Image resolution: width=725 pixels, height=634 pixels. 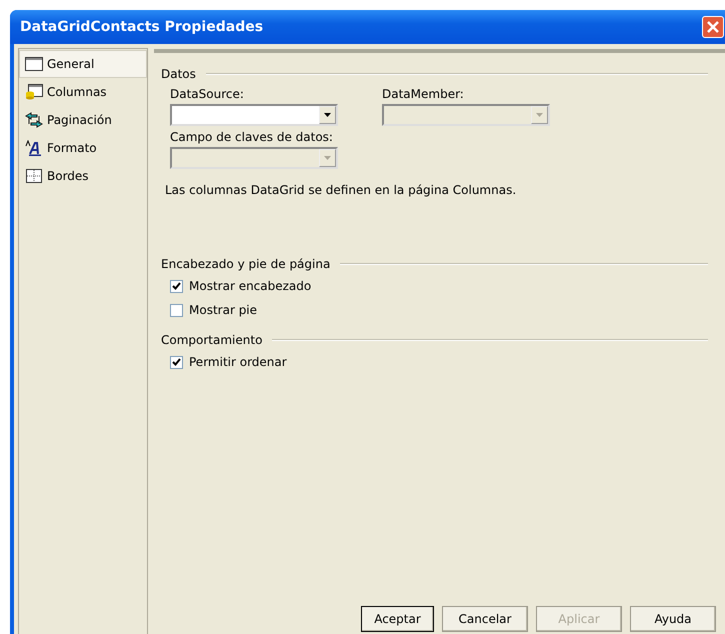 What do you see at coordinates (223, 310) in the screenshot?
I see `checkbox-label: Mostrar pie` at bounding box center [223, 310].